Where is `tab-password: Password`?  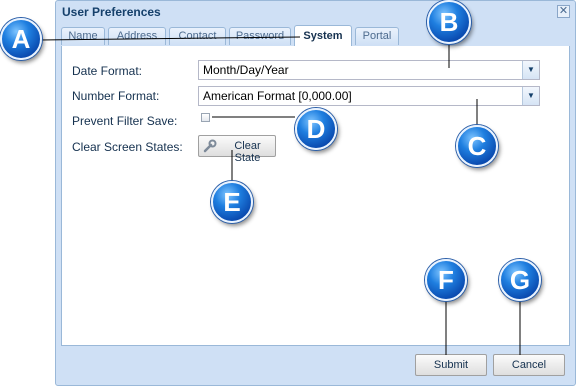
tab-password: Password is located at coordinates (260, 36).